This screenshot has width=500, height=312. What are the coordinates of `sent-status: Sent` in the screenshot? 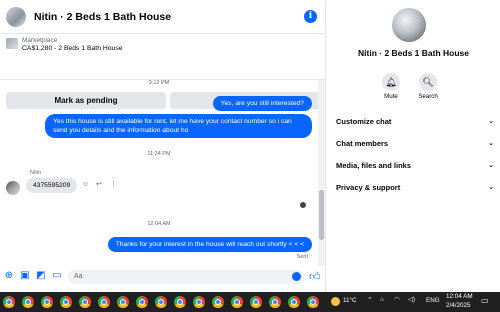 It's located at (302, 257).